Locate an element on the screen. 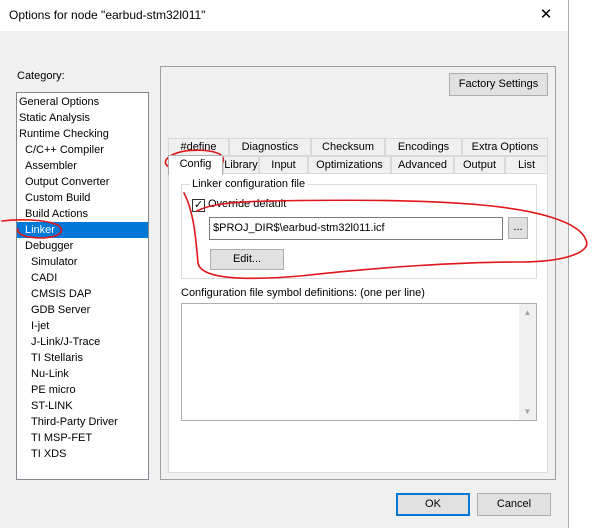 The image size is (594, 528). category-label: Category: is located at coordinates (41, 76).